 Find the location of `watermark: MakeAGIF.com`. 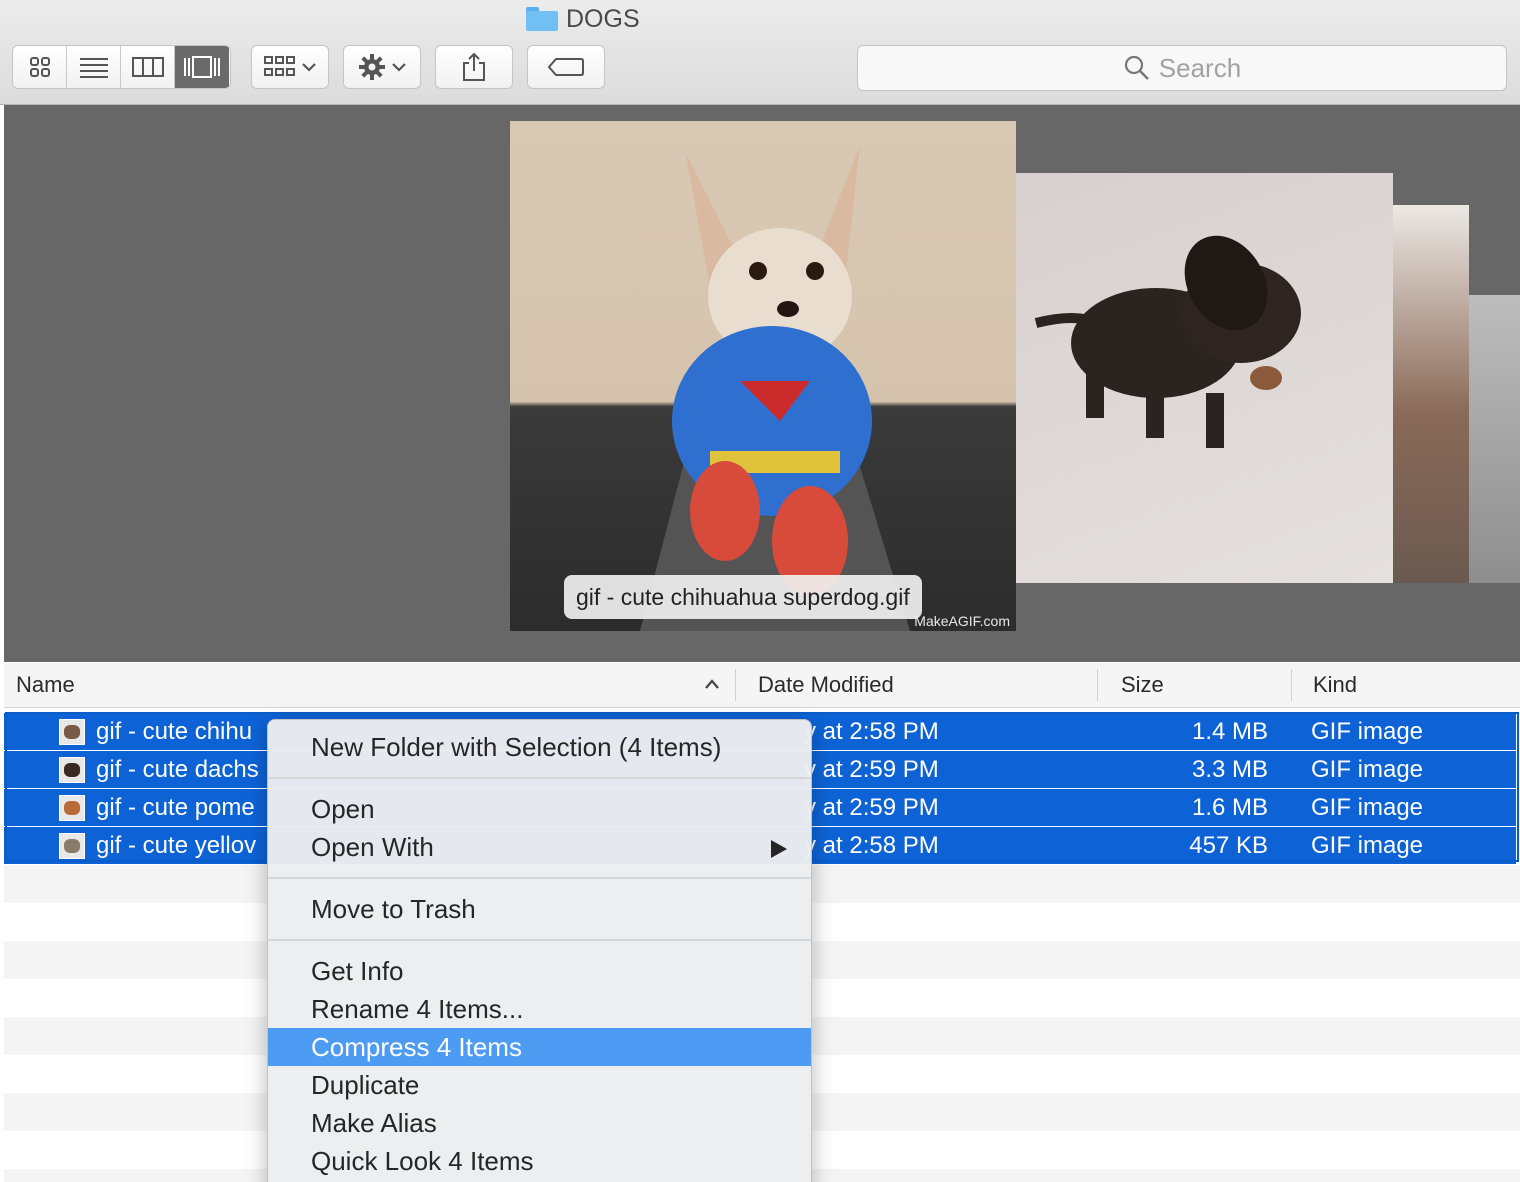

watermark: MakeAGIF.com is located at coordinates (962, 621).